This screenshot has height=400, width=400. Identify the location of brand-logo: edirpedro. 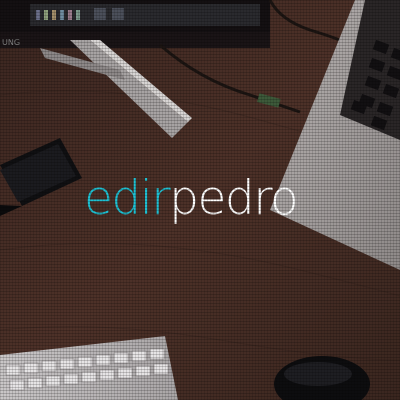
(191, 199).